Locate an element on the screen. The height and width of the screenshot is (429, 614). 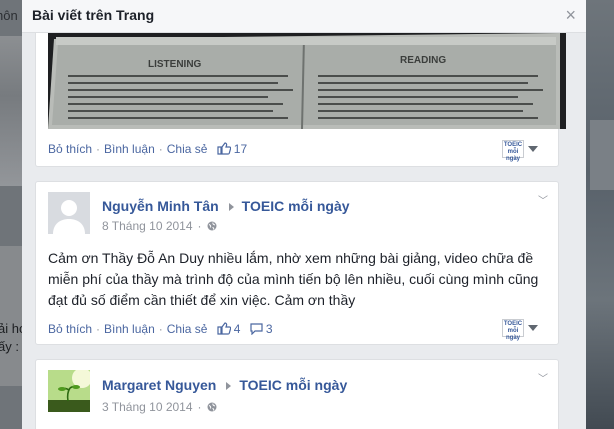
avatar-image is located at coordinates (69, 391).